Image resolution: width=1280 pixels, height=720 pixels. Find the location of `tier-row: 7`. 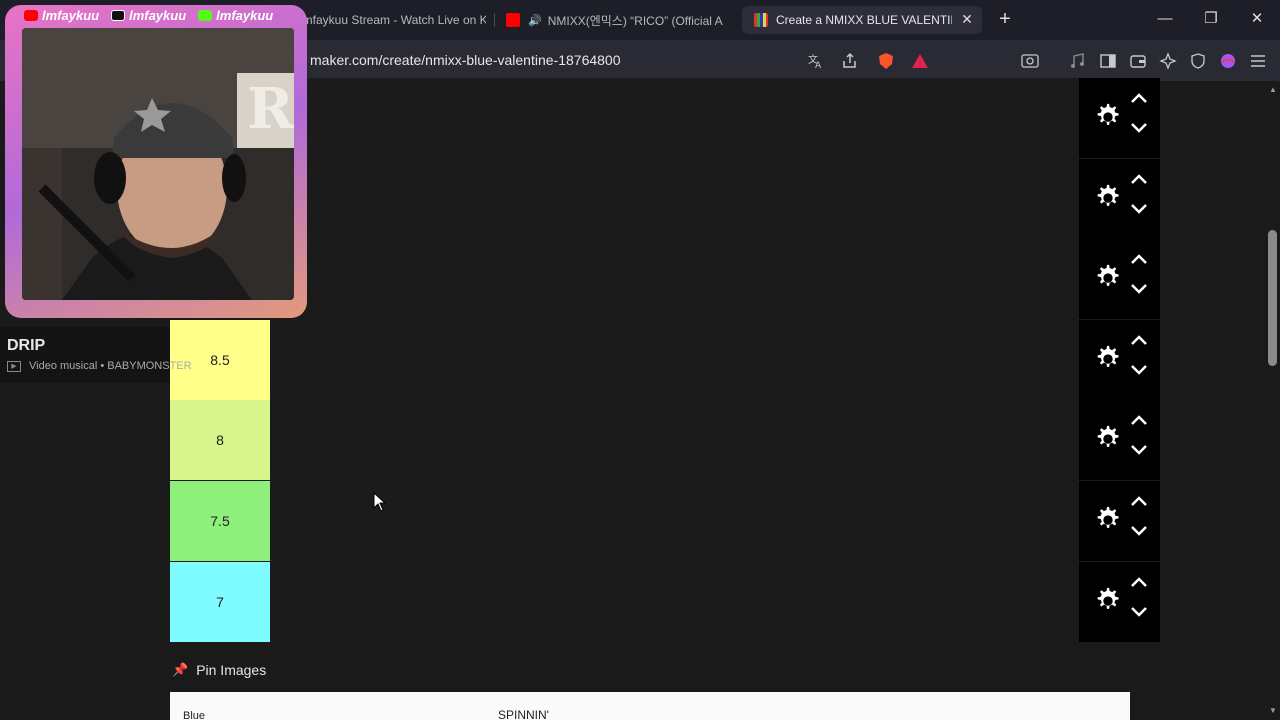

tier-row: 7 is located at coordinates (665, 601).